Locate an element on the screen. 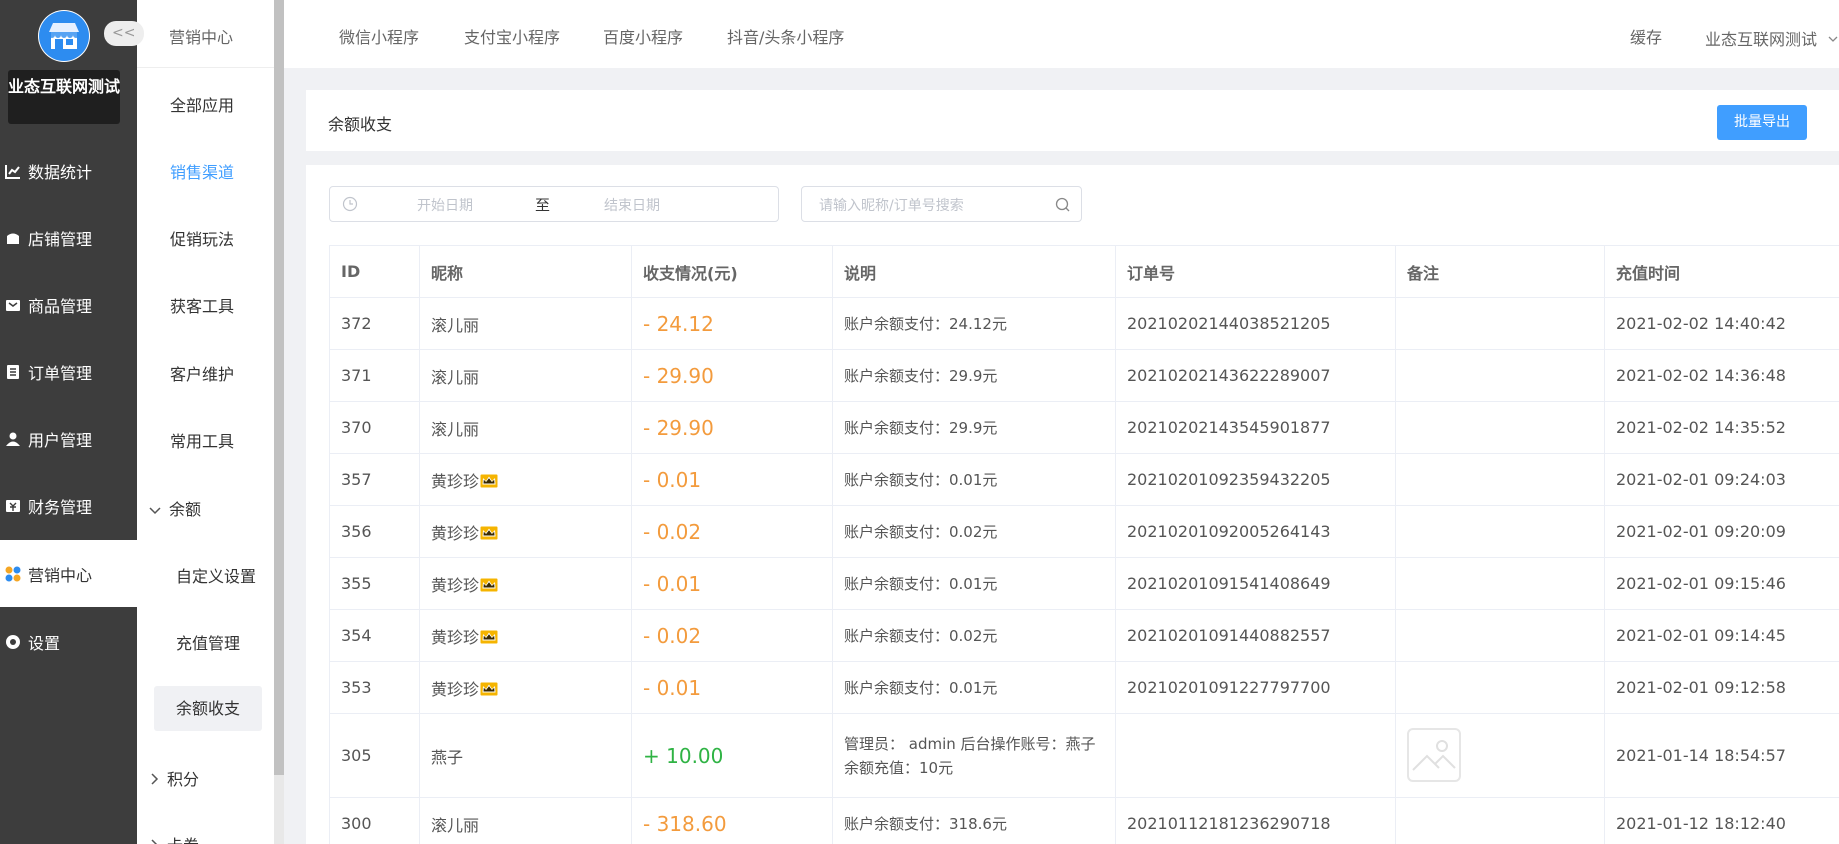 This screenshot has height=844, width=1839. cell-id: 354 is located at coordinates (374, 635).